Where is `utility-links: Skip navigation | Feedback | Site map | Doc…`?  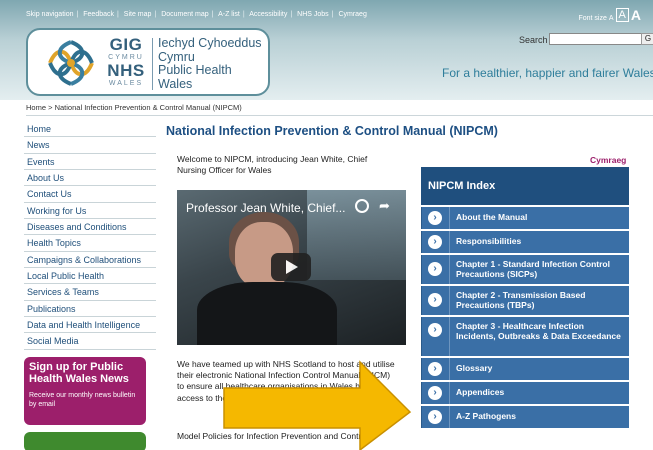 utility-links: Skip navigation | Feedback | Site map | Doc… is located at coordinates (196, 14).